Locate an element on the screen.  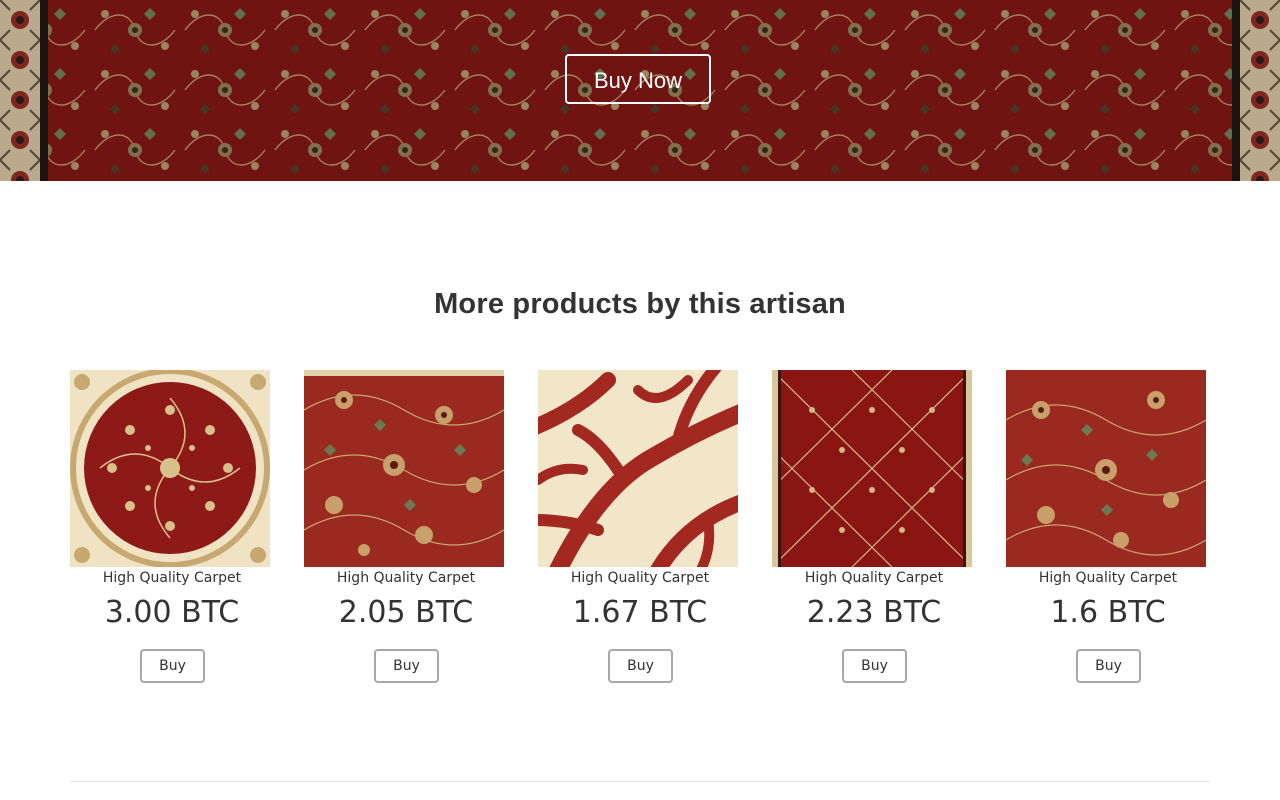
product-price: 1.67 BTC is located at coordinates (640, 612).